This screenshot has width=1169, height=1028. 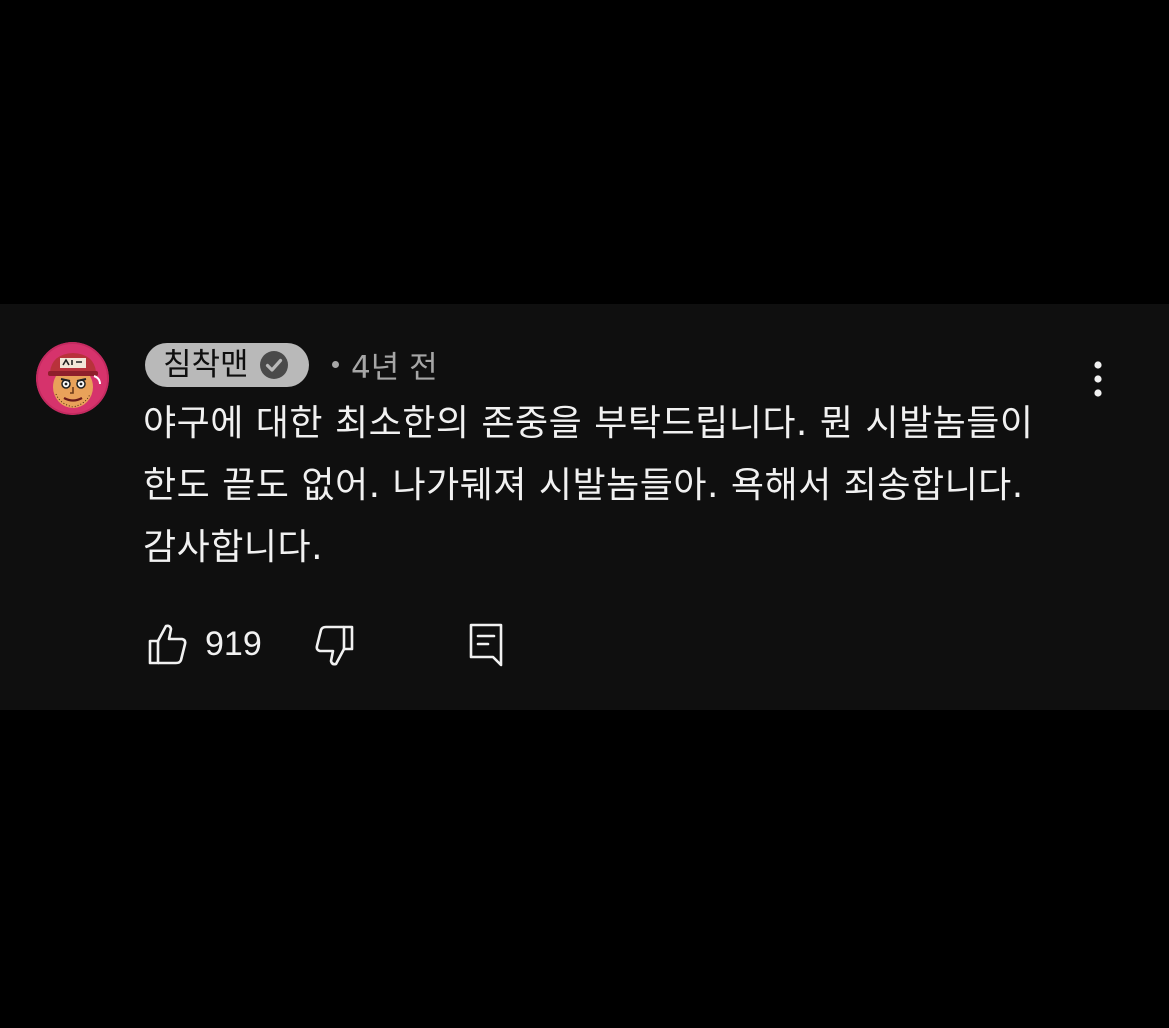 I want to click on comment-meta: 4년 전, so click(x=385, y=364).